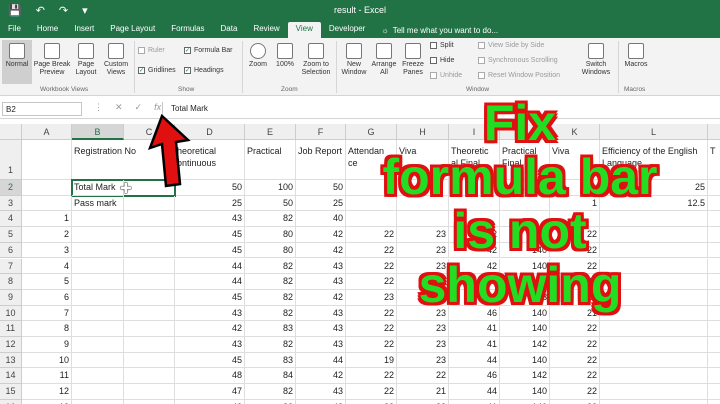 The image size is (720, 404). I want to click on cell-b10, so click(98, 313).